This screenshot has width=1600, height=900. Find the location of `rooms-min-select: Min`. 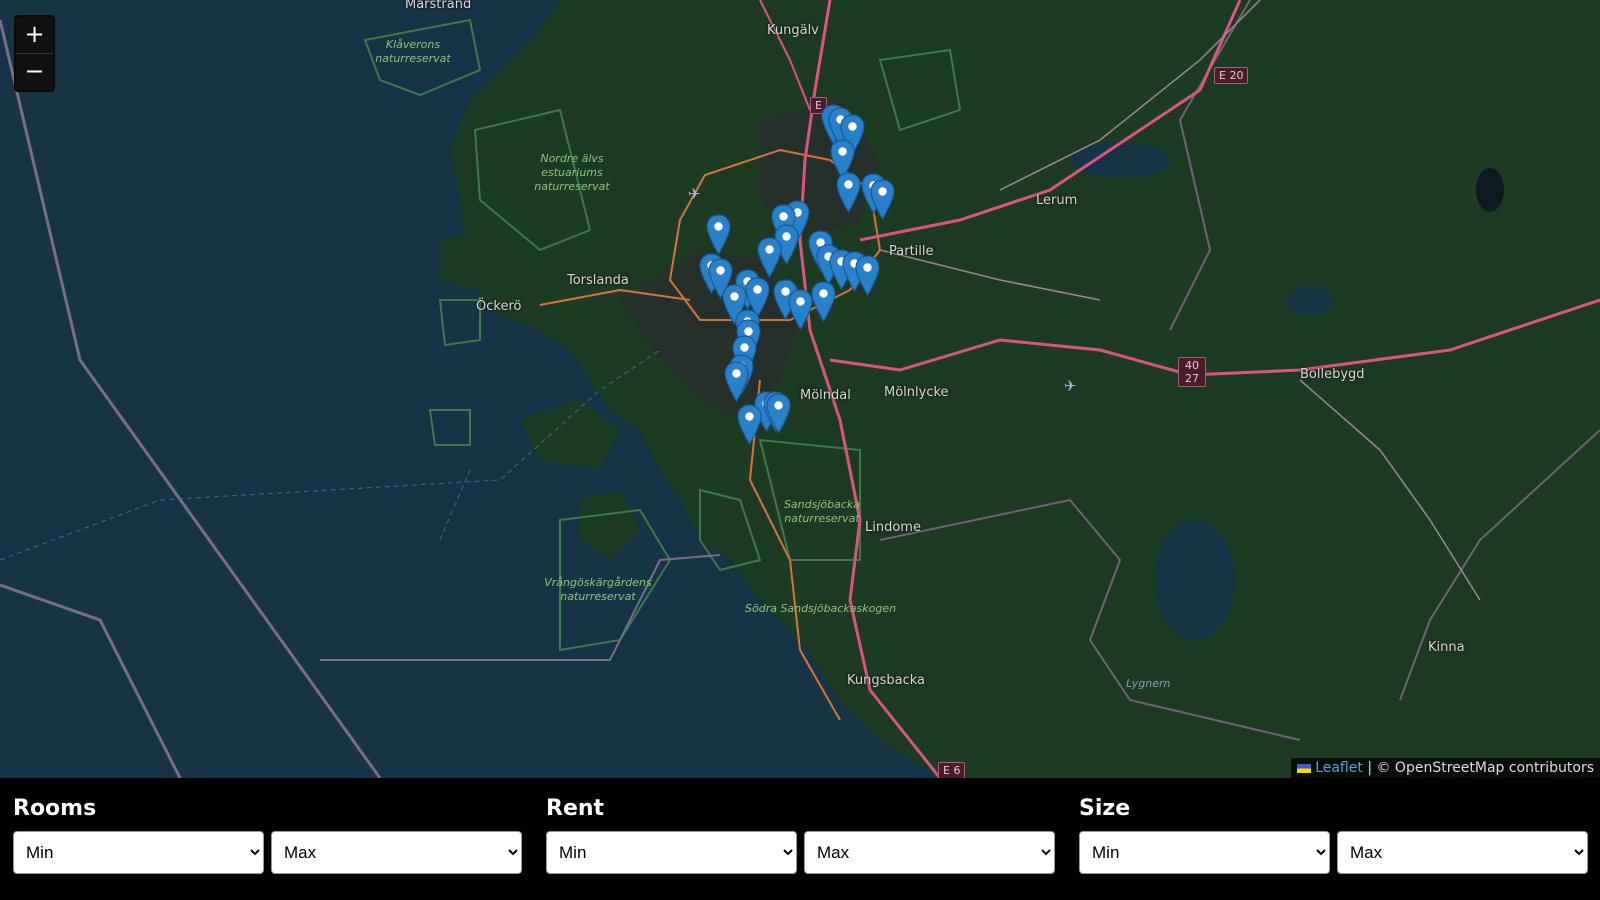

rooms-min-select: Min is located at coordinates (138, 852).